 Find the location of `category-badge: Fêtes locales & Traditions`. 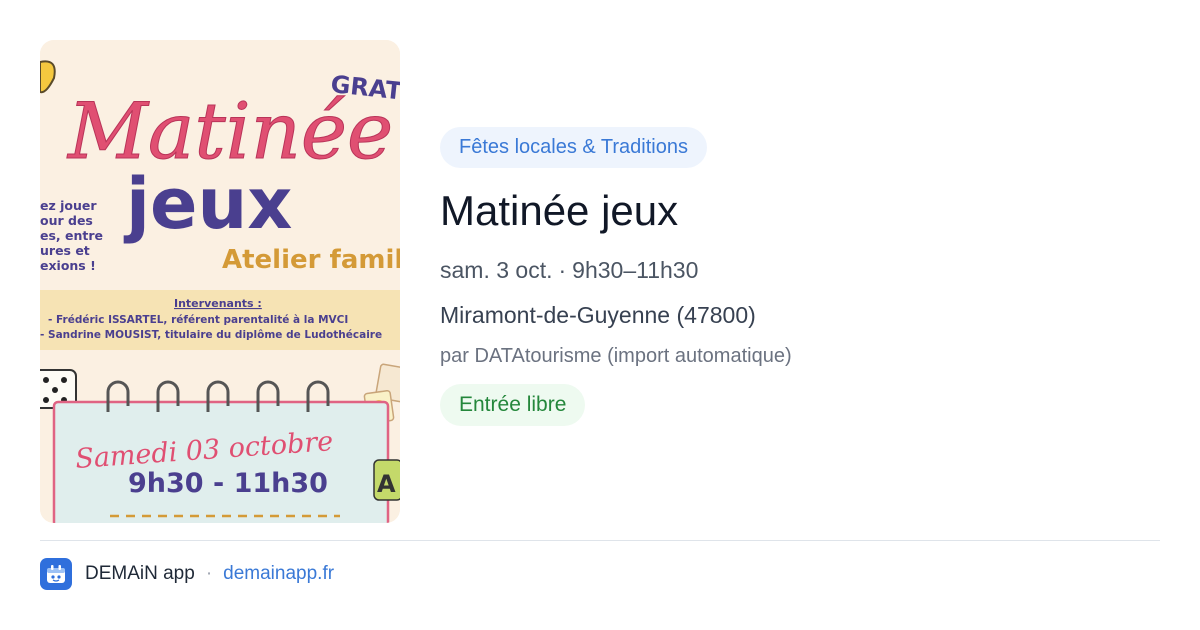

category-badge: Fêtes locales & Traditions is located at coordinates (573, 147).